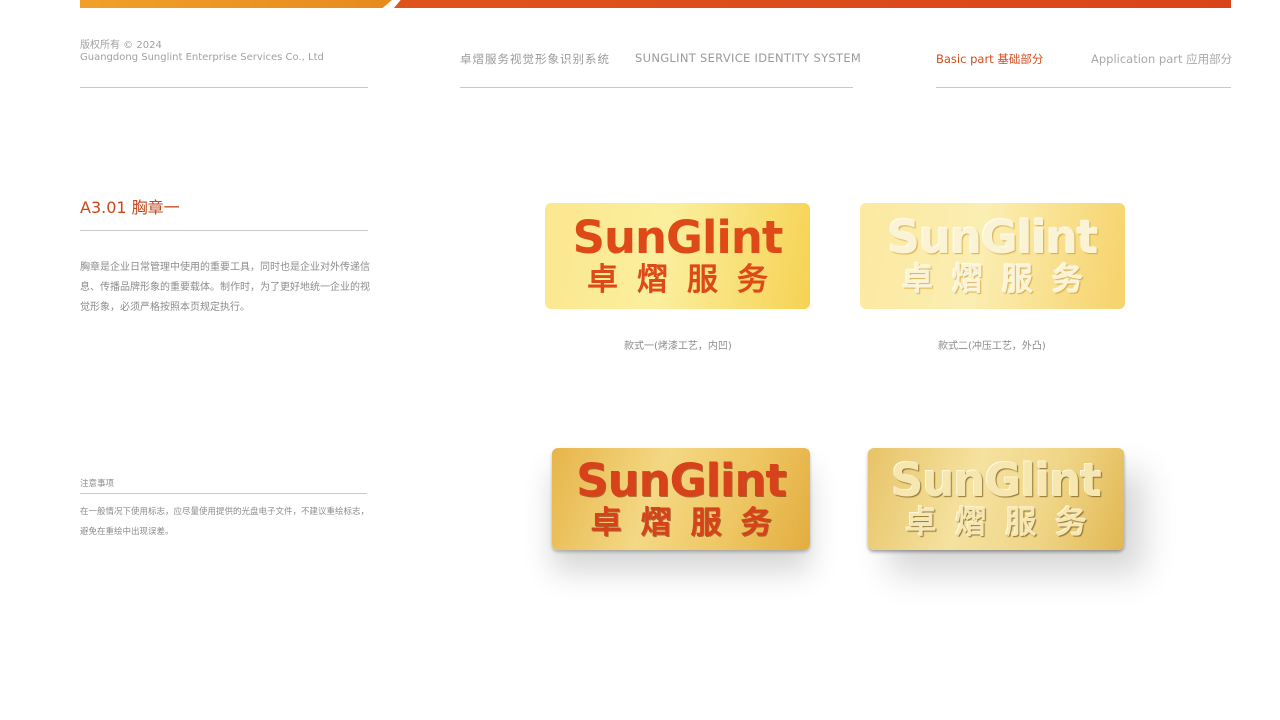 Image resolution: width=1280 pixels, height=720 pixels. Describe the element at coordinates (224, 87) in the screenshot. I see `header-divider-left` at that location.